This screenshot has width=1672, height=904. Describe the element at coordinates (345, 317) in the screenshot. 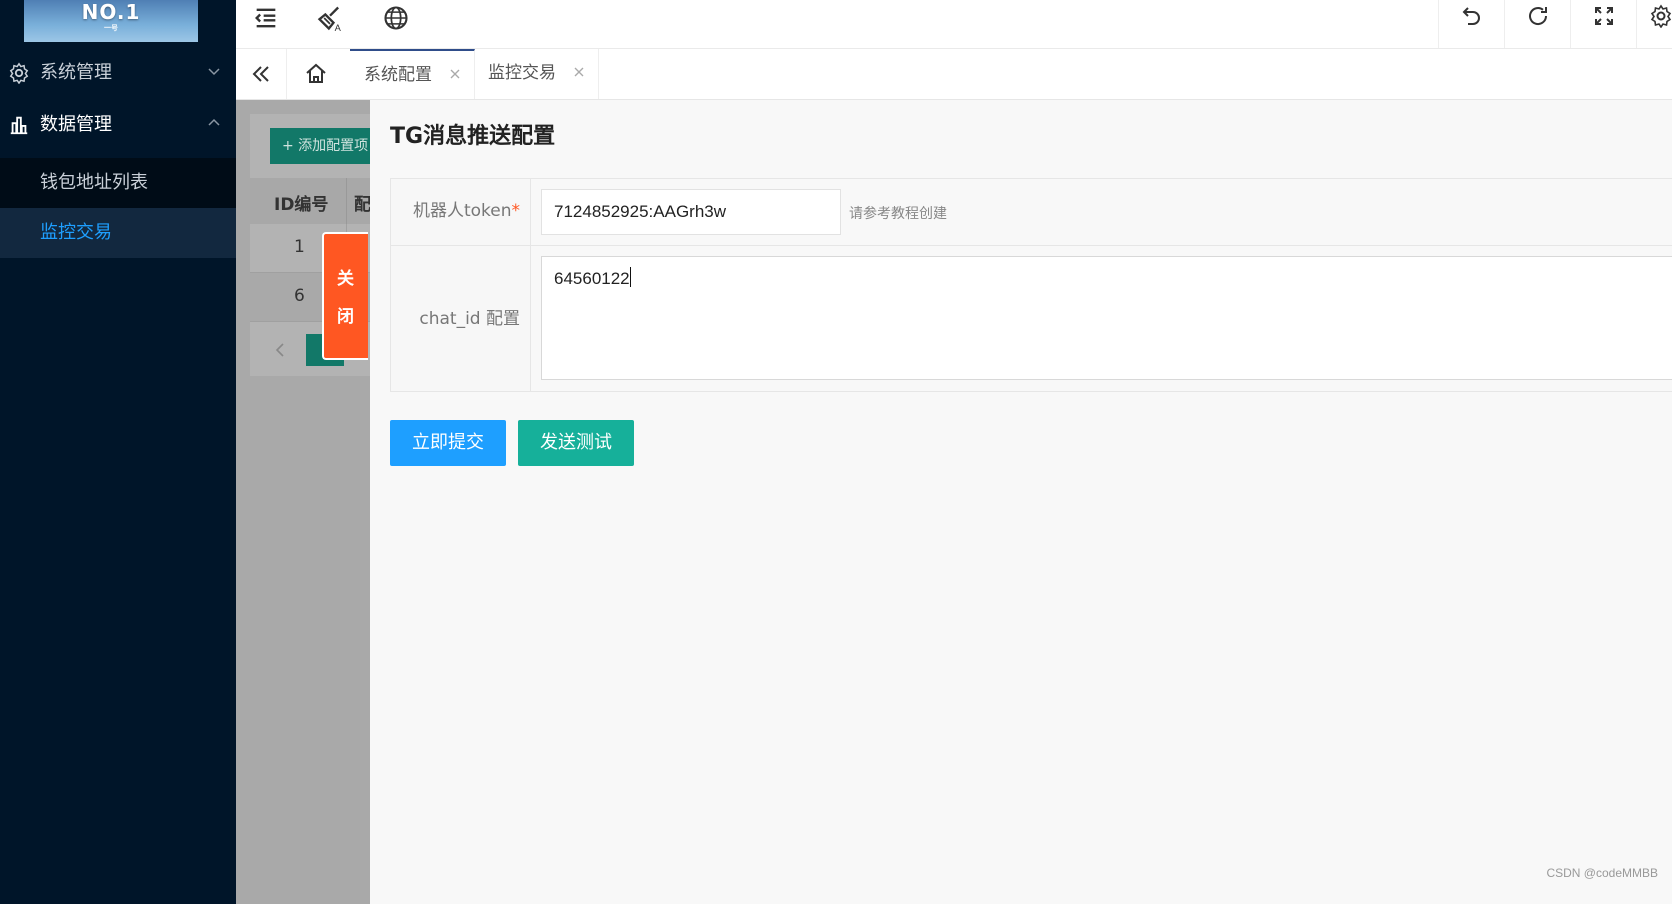

I see `close-char-2: 闭` at that location.